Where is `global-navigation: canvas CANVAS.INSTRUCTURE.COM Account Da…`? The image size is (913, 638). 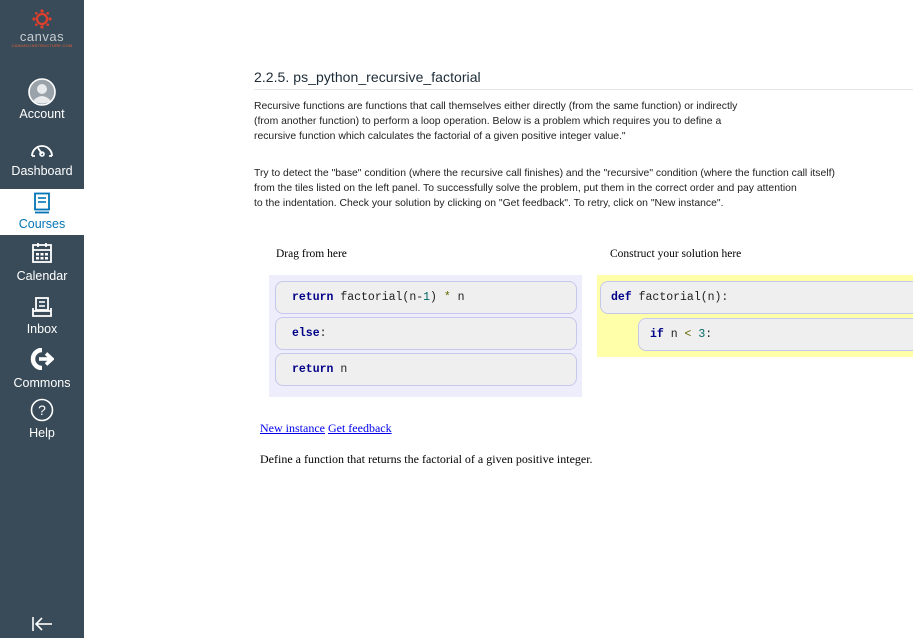
global-navigation: canvas CANVAS.INSTRUCTURE.COM Account Da… is located at coordinates (42, 319).